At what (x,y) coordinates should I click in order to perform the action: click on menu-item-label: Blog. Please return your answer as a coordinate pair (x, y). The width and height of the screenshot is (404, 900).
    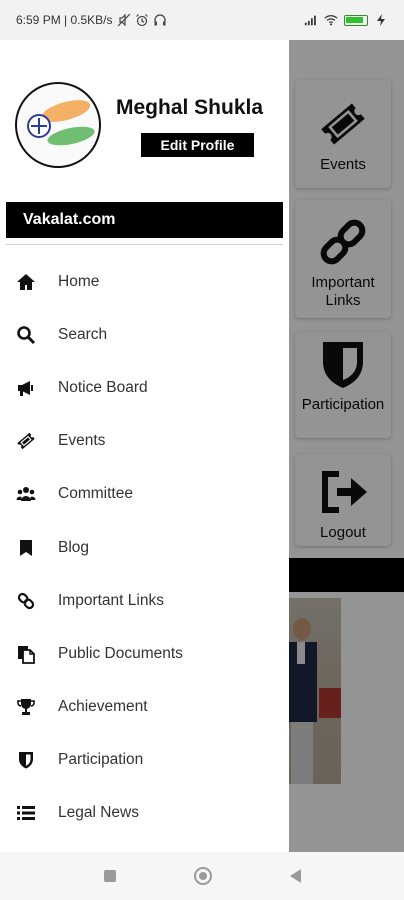
    Looking at the image, I should click on (74, 547).